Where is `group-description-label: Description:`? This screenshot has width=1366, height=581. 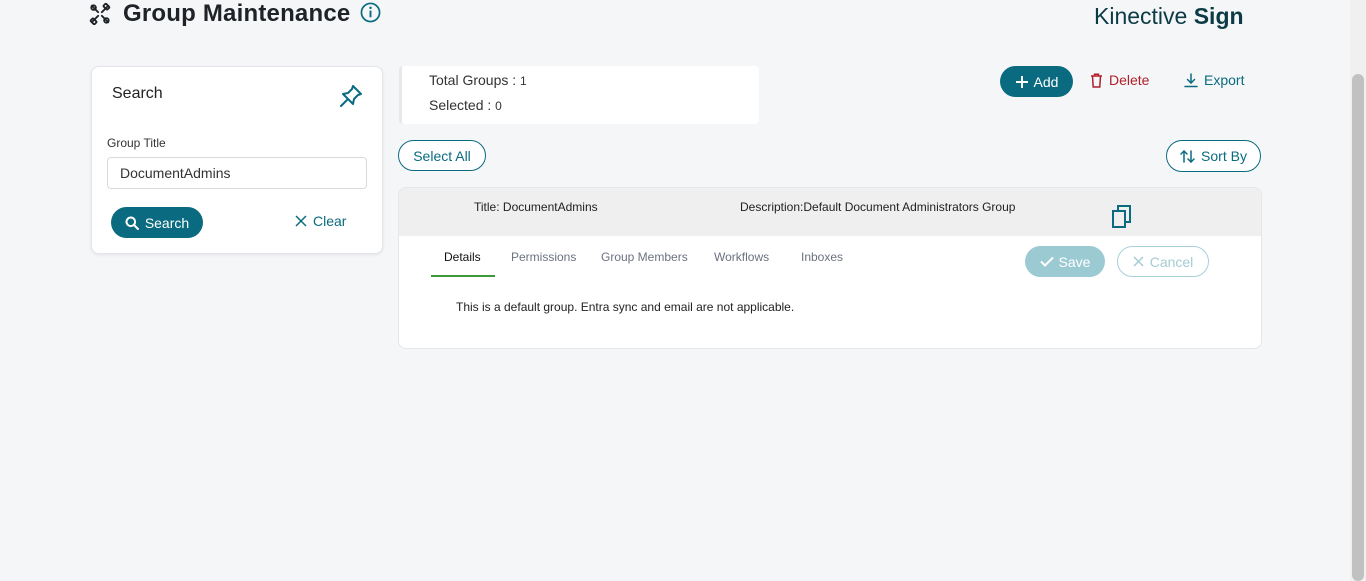 group-description-label: Description: is located at coordinates (772, 207).